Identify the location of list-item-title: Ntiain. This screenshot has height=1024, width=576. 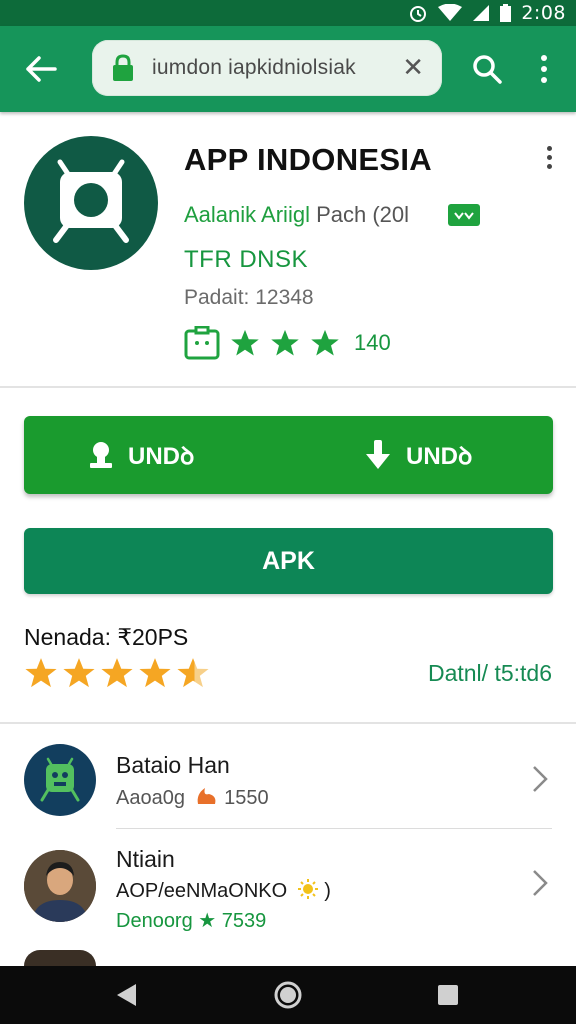
(145, 859).